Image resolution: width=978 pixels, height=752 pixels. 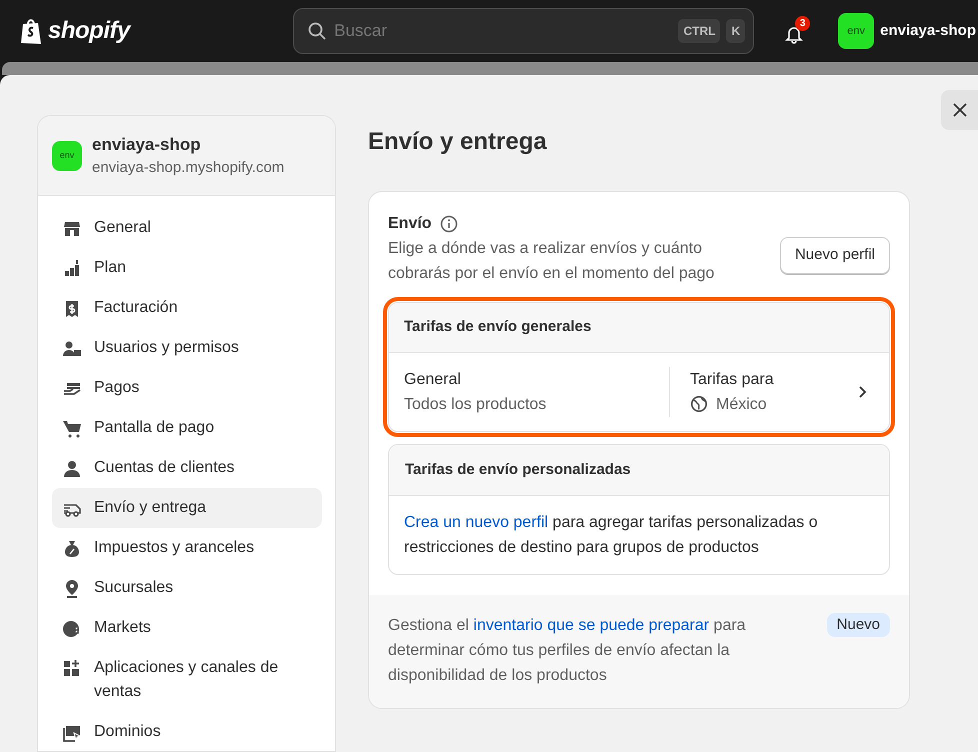 I want to click on section-description: Elige a dónde vas a realizar envíos y cuánto cobrarás por el envío en el momento del pago, so click(x=552, y=261).